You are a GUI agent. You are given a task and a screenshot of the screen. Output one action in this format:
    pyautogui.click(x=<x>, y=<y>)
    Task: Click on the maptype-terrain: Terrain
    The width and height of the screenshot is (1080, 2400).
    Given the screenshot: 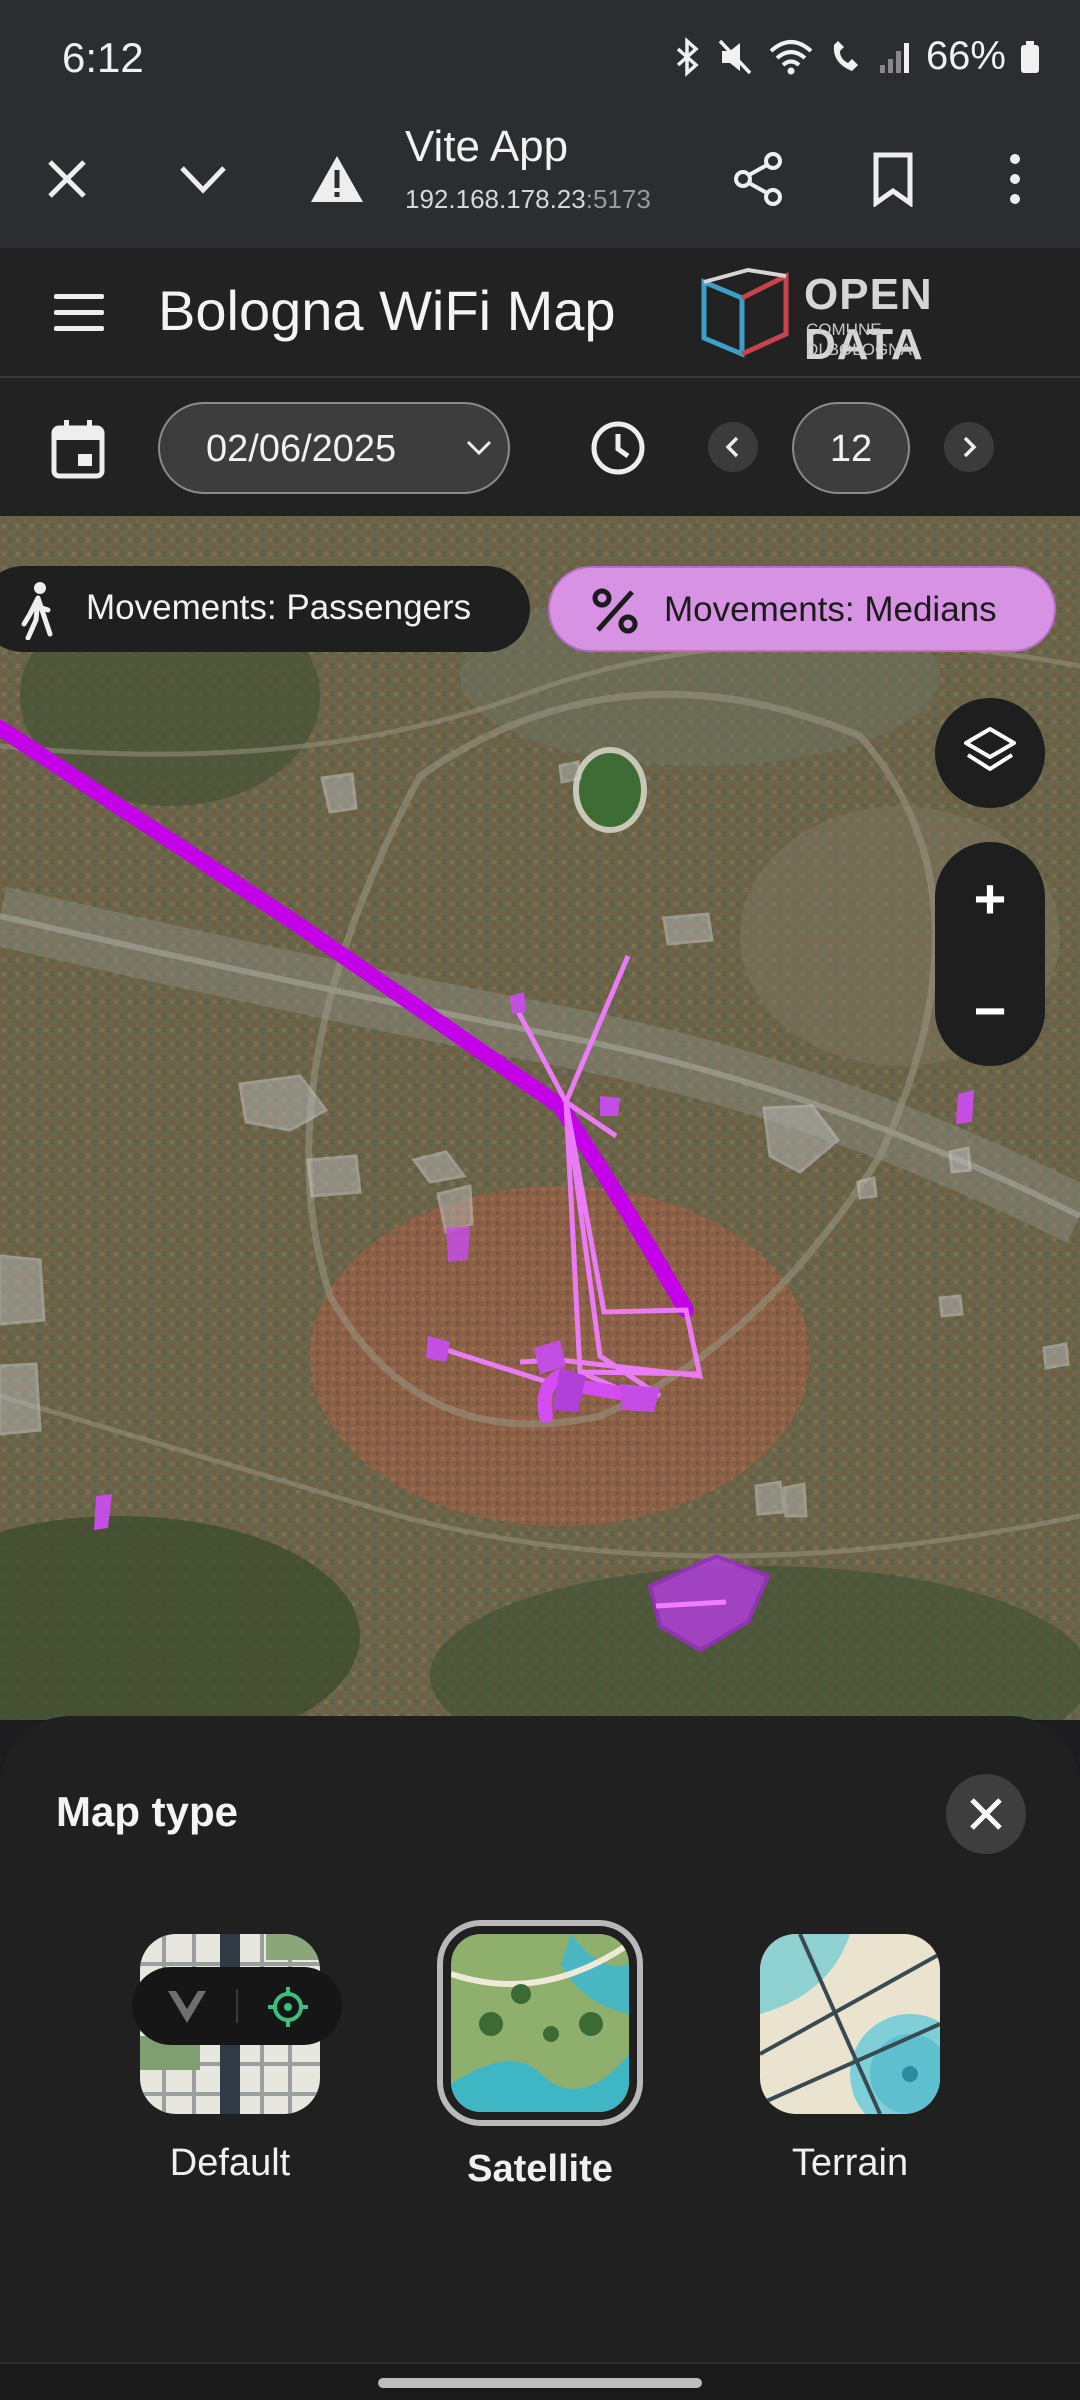 What is the action you would take?
    pyautogui.click(x=850, y=2059)
    